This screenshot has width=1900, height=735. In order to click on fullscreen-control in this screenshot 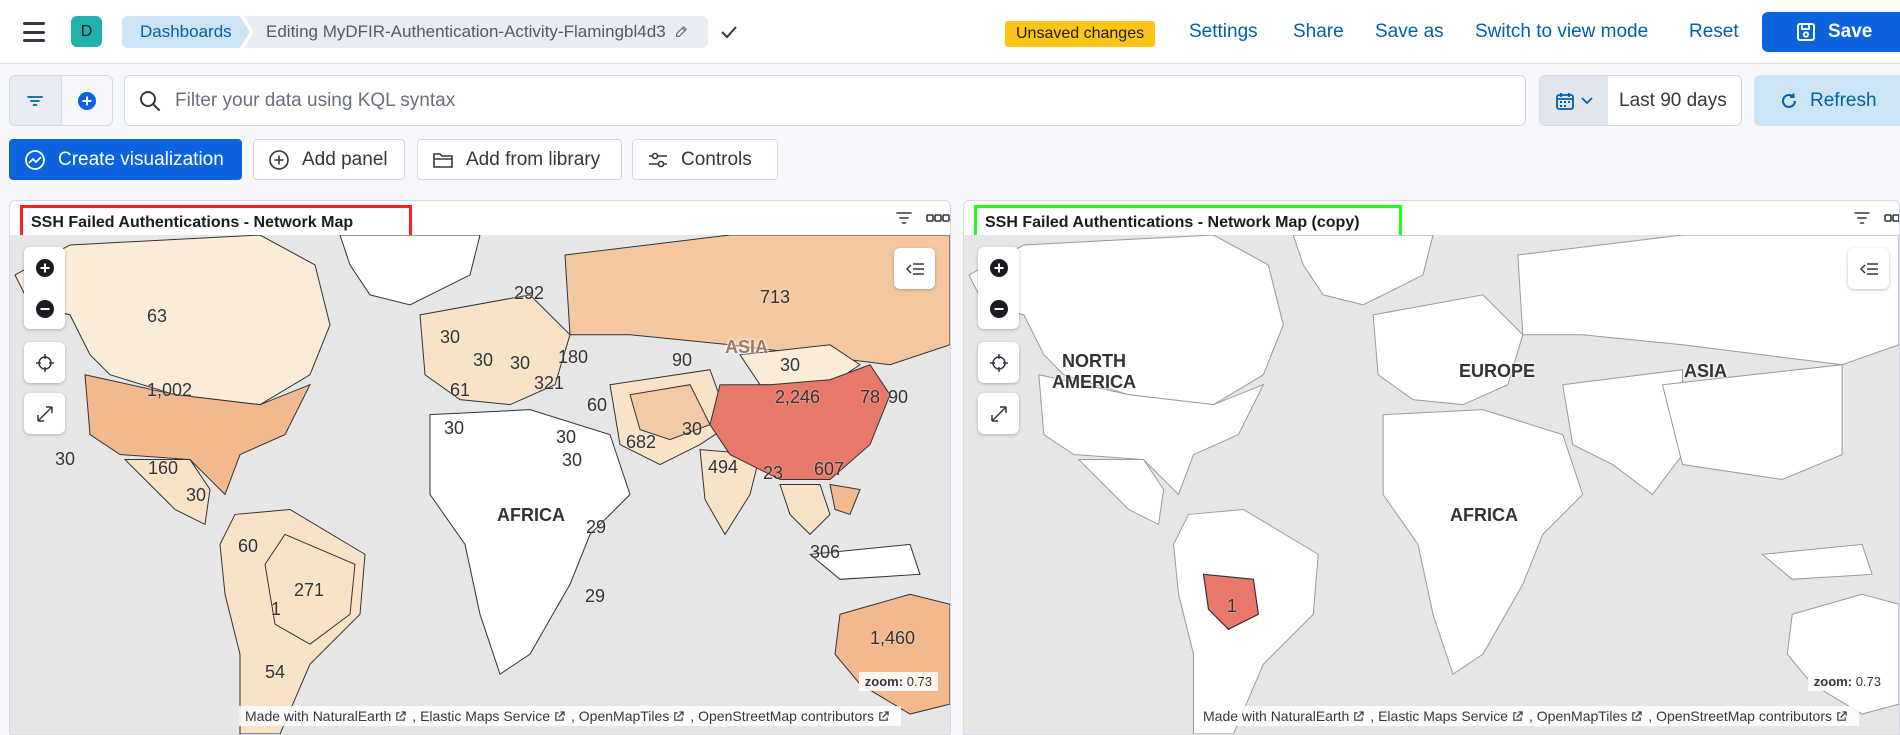, I will do `click(998, 413)`.